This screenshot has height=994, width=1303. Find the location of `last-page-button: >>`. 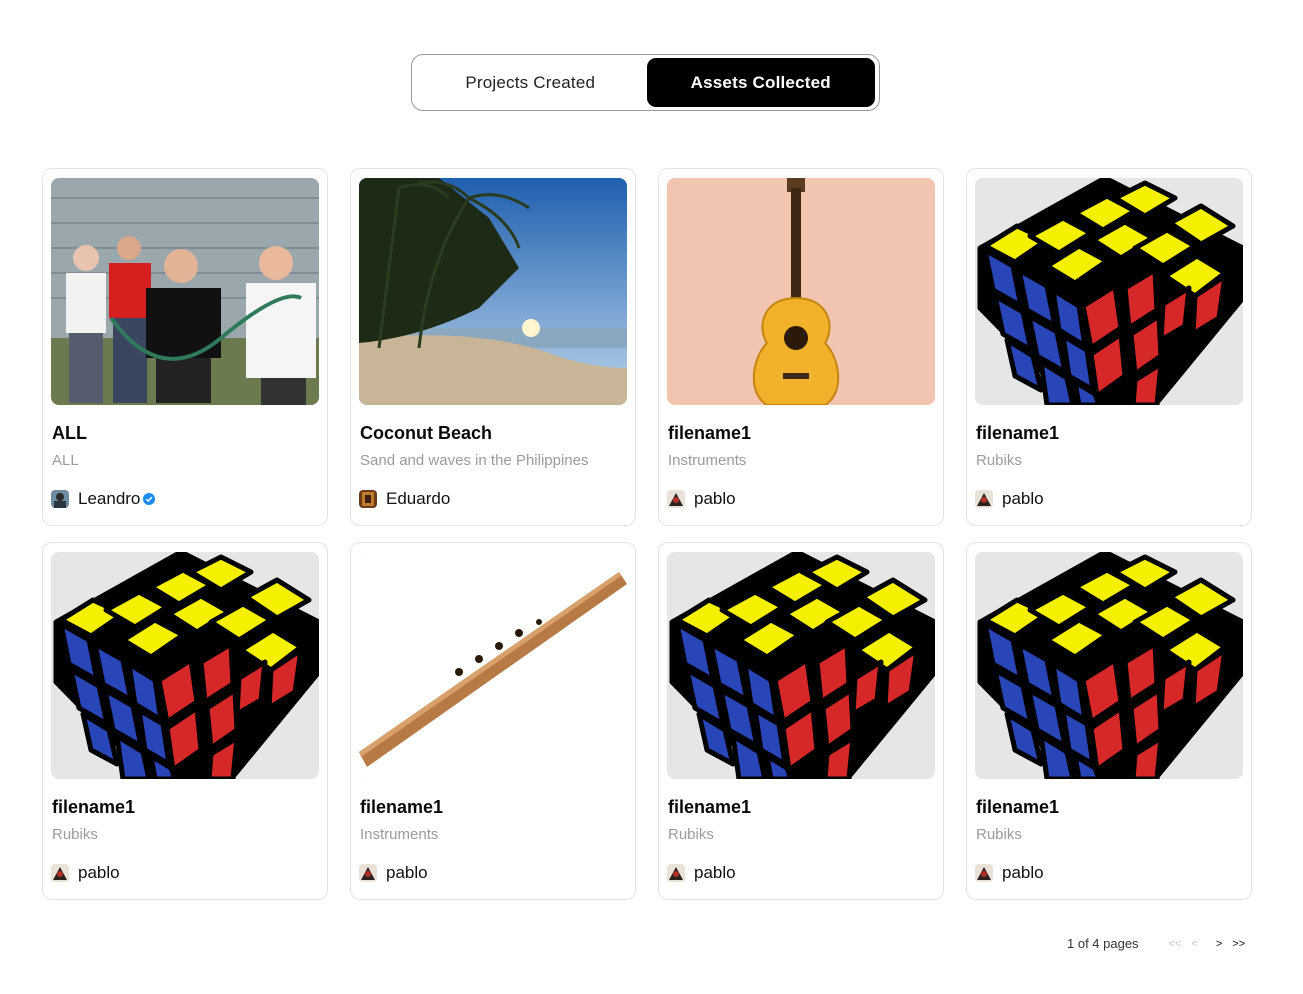

last-page-button: >> is located at coordinates (1238, 944).